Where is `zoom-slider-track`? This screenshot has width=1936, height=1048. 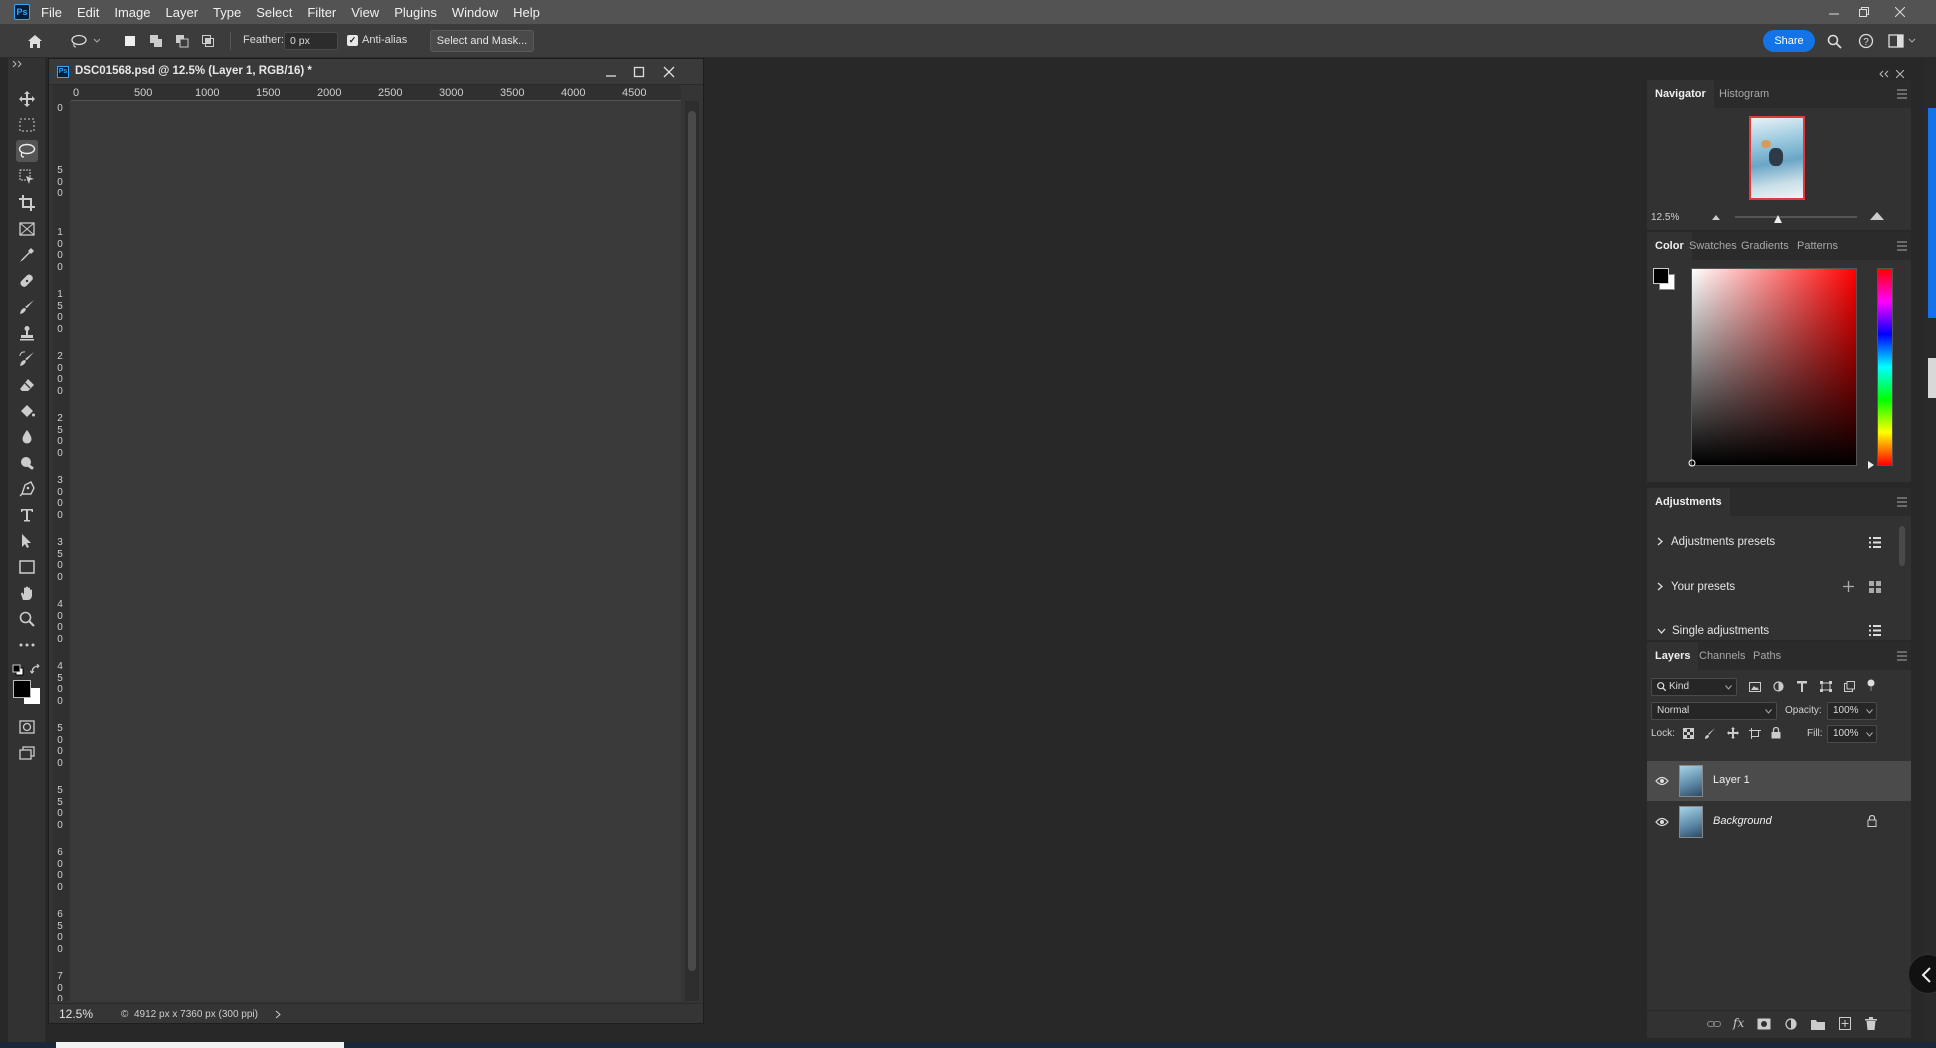
zoom-slider-track is located at coordinates (1796, 217).